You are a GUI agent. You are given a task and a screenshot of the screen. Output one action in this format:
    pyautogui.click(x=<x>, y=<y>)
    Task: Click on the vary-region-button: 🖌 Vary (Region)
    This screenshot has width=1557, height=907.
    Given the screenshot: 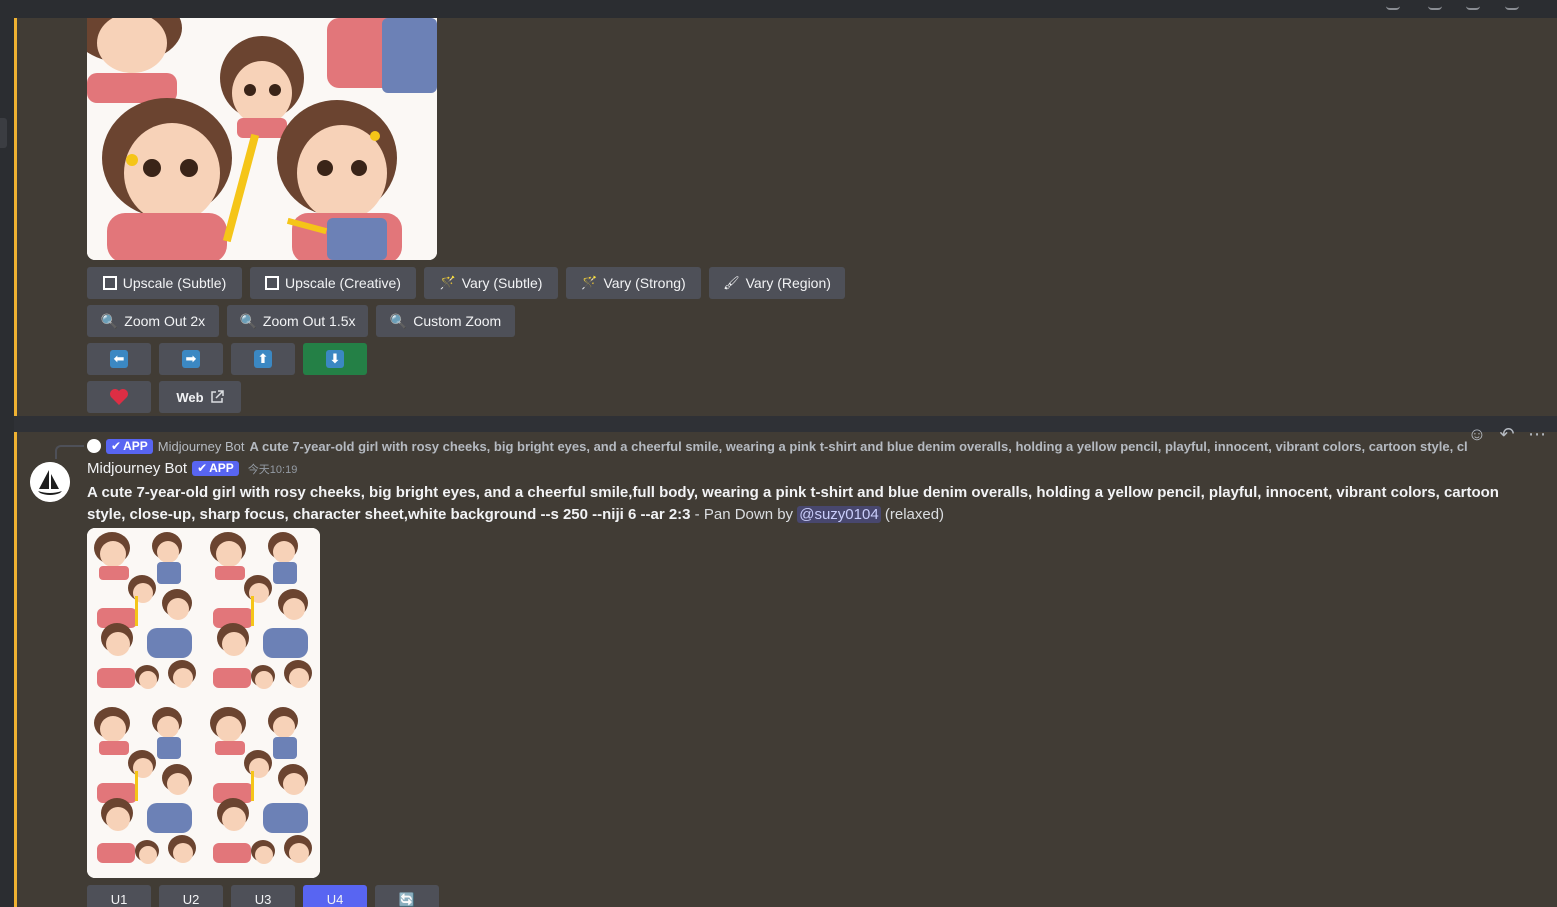 What is the action you would take?
    pyautogui.click(x=777, y=283)
    